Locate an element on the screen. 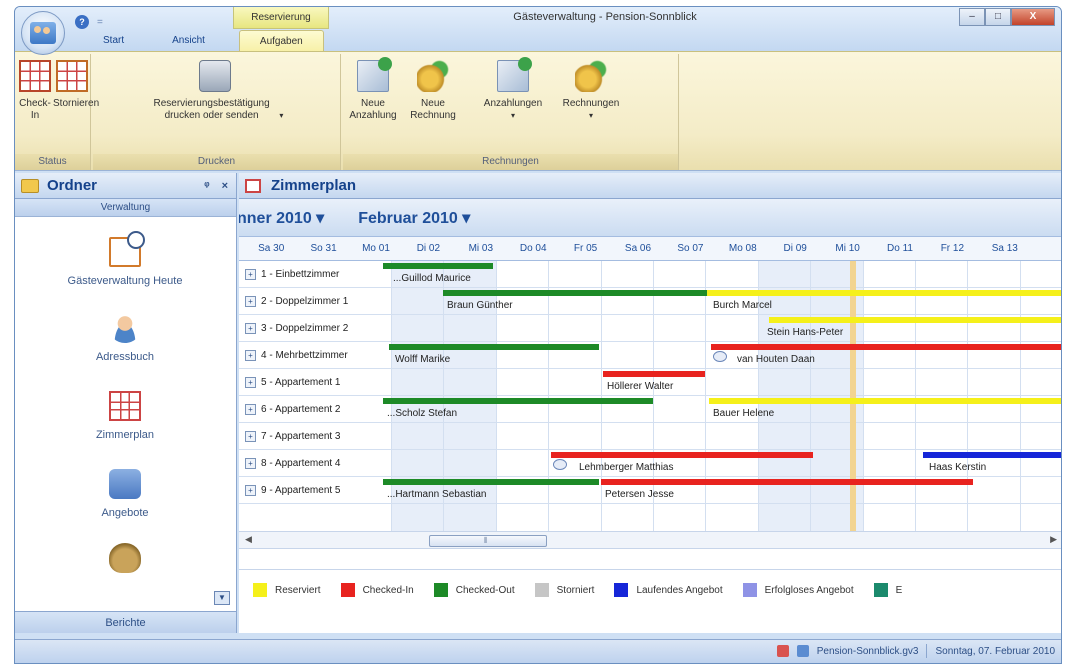  nav-item-gaesteverwaltung-heute: Gästeverwaltung Heute is located at coordinates (125, 259).